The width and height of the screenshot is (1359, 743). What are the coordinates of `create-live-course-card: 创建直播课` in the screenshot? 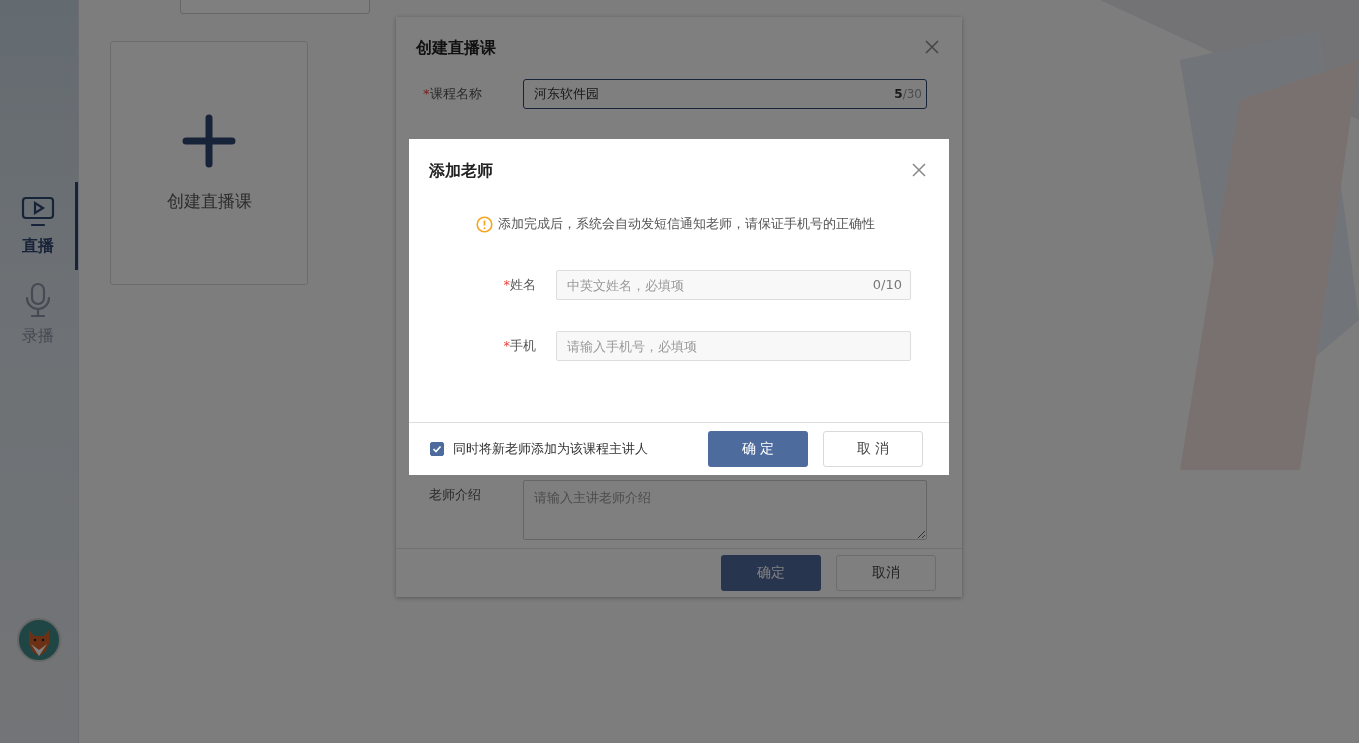 It's located at (209, 163).